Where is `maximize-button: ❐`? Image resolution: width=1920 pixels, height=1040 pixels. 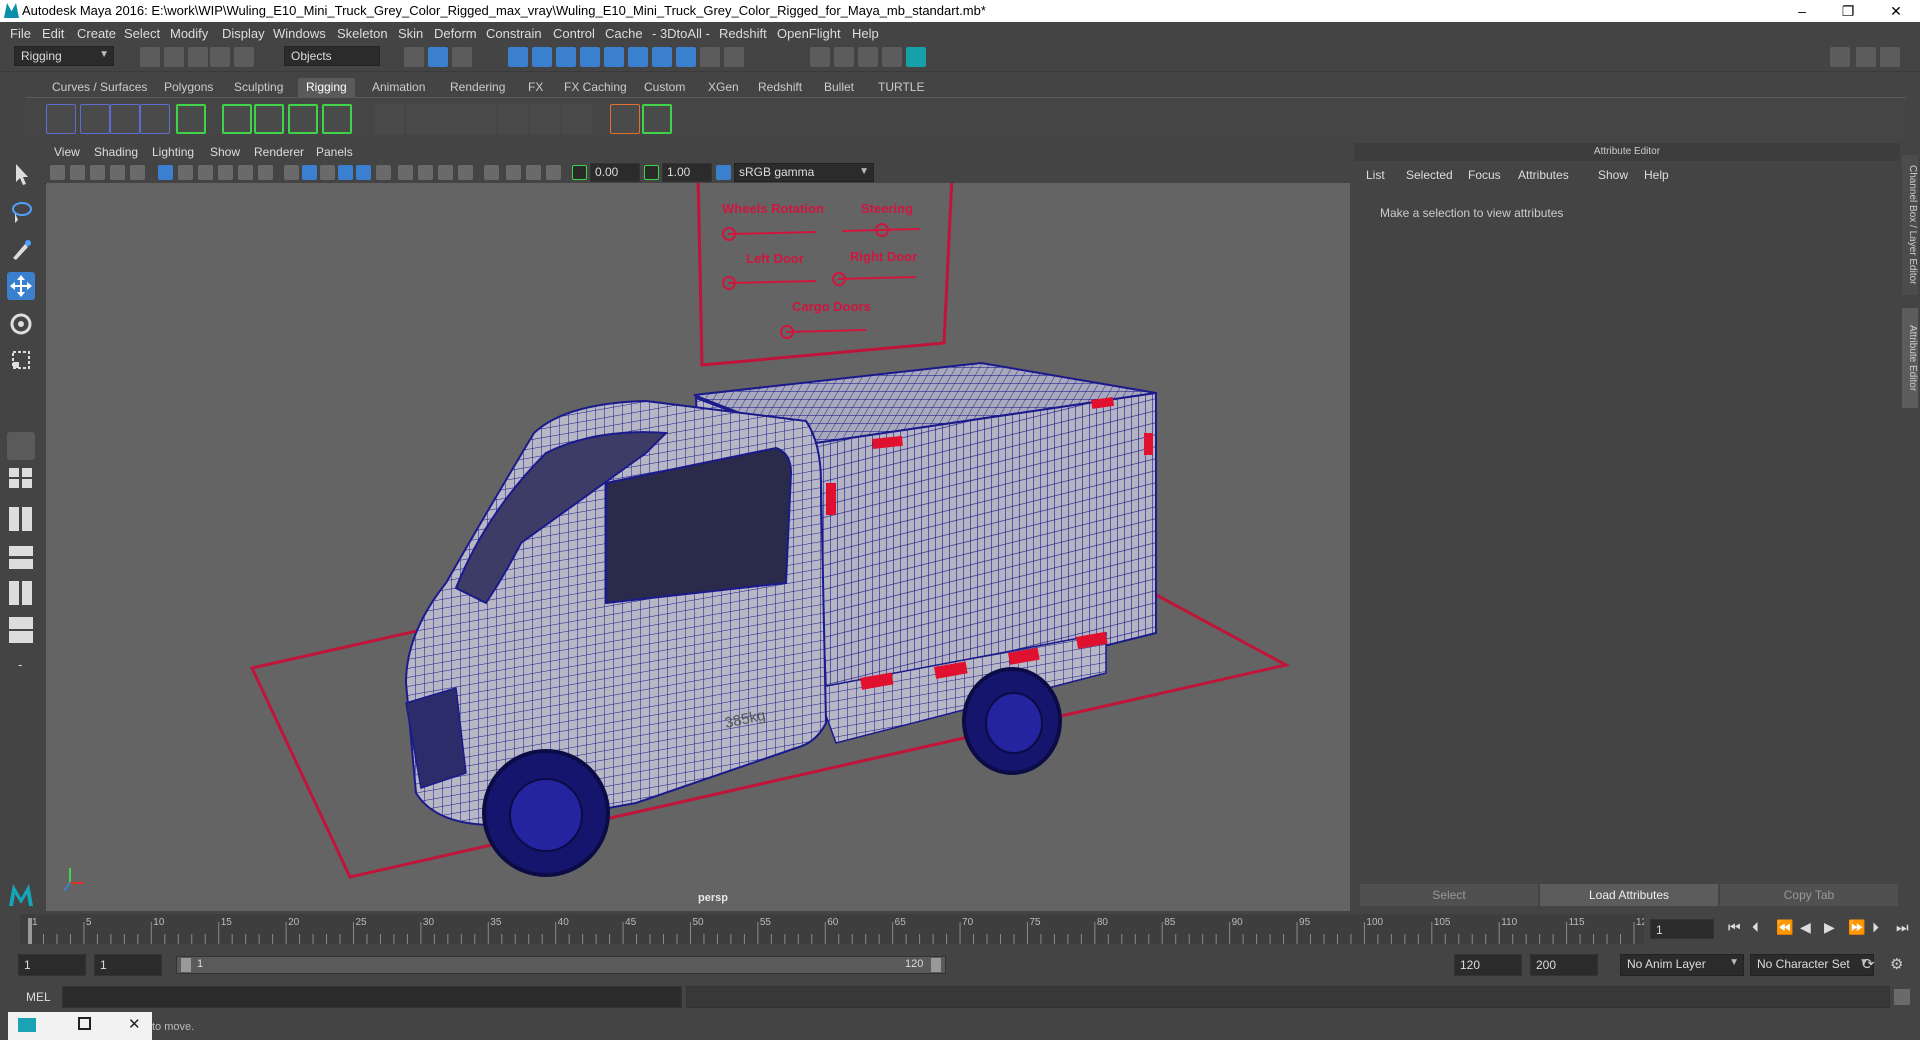
maximize-button: ❐ is located at coordinates (1848, 11).